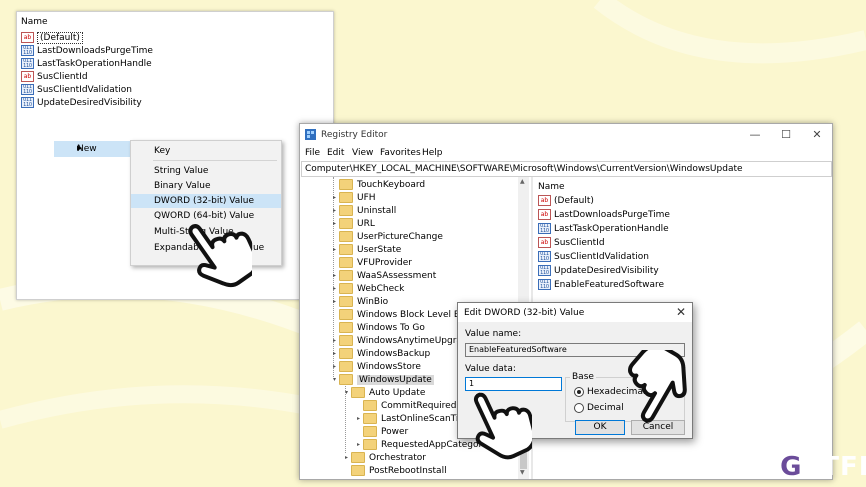 The width and height of the screenshot is (866, 487). What do you see at coordinates (367, 288) in the screenshot?
I see `tree-node: ▸ WebCheck` at bounding box center [367, 288].